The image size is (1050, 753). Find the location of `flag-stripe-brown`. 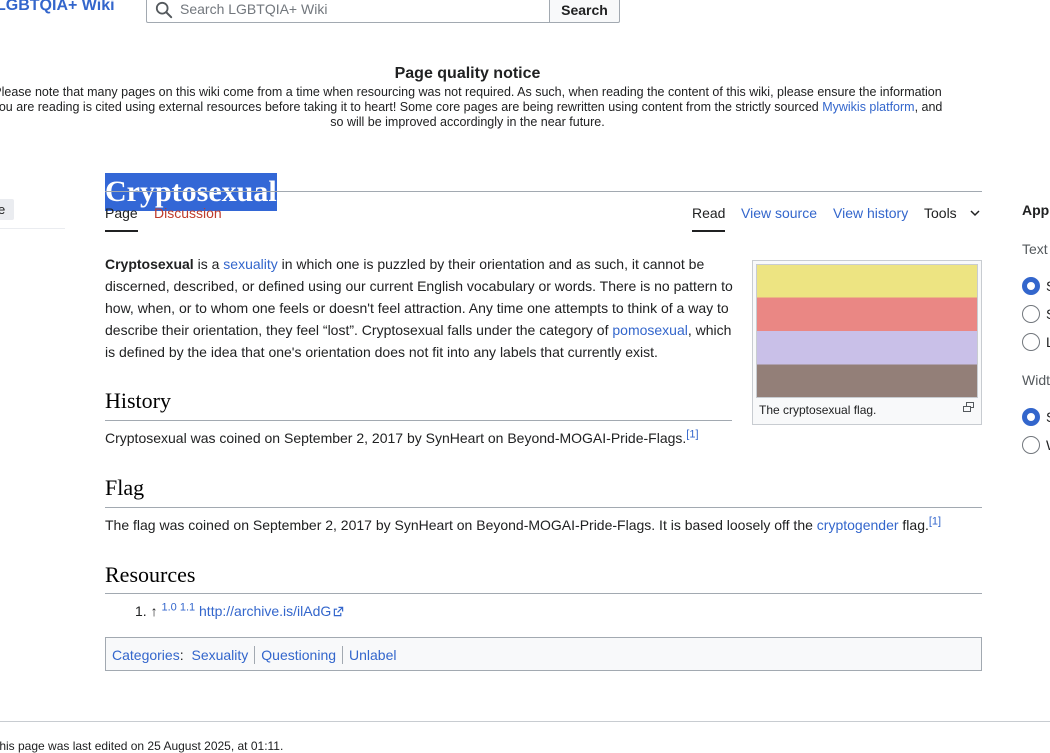

flag-stripe-brown is located at coordinates (867, 381).